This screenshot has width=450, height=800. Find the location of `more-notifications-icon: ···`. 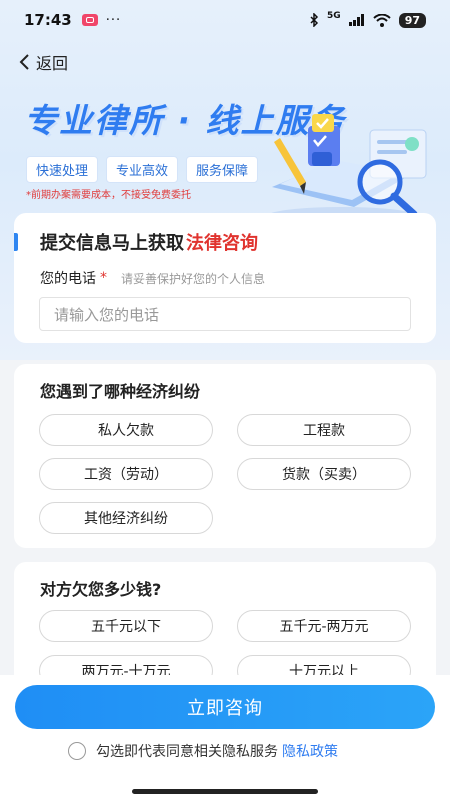

more-notifications-icon: ··· is located at coordinates (113, 20).